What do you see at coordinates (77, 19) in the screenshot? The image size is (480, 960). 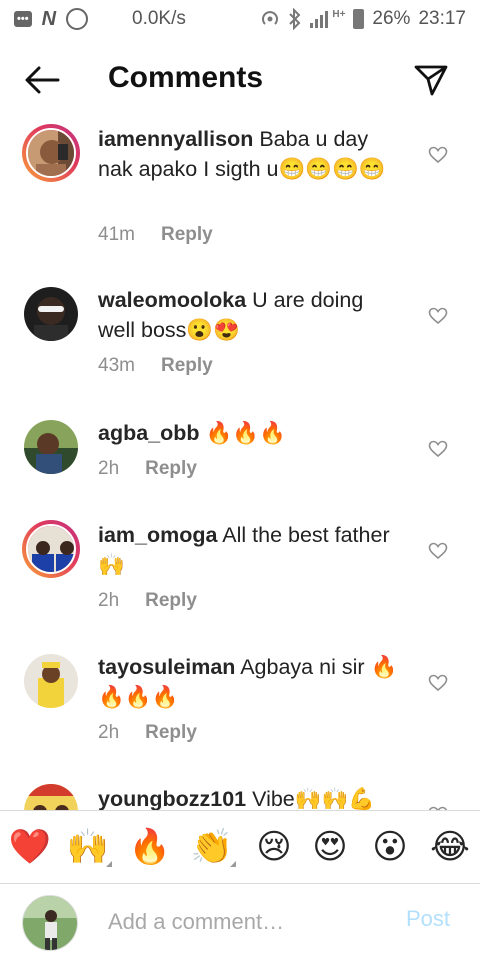 I see `whatsapp-icon` at bounding box center [77, 19].